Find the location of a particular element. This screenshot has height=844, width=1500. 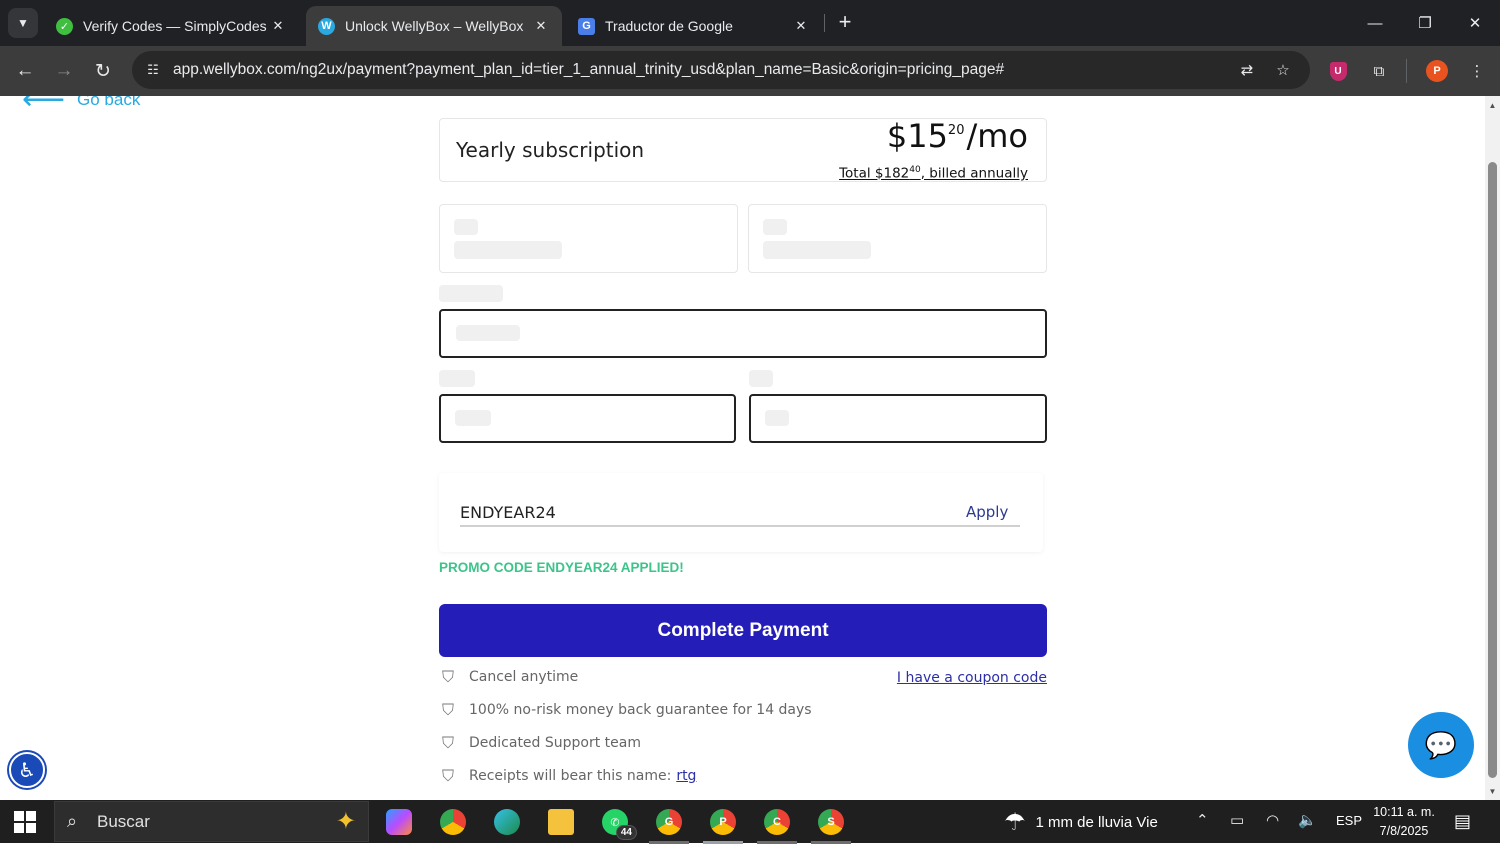

card-number-field-skeleton is located at coordinates (743, 333).